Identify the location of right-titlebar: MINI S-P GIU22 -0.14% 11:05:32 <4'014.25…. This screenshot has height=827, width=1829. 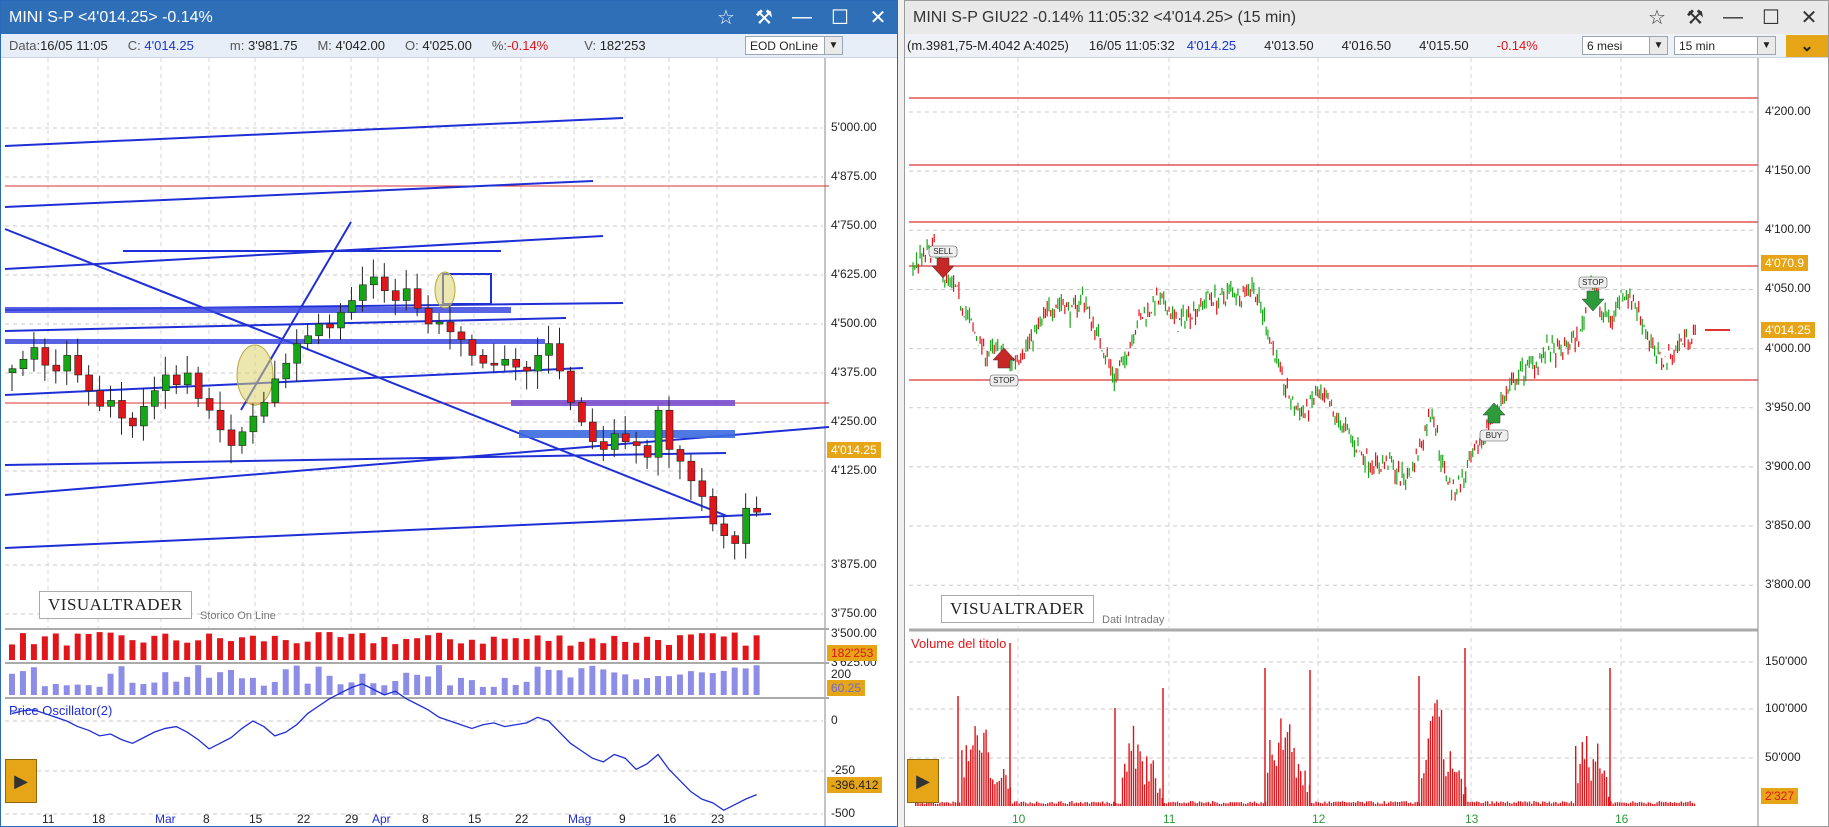
(1366, 17).